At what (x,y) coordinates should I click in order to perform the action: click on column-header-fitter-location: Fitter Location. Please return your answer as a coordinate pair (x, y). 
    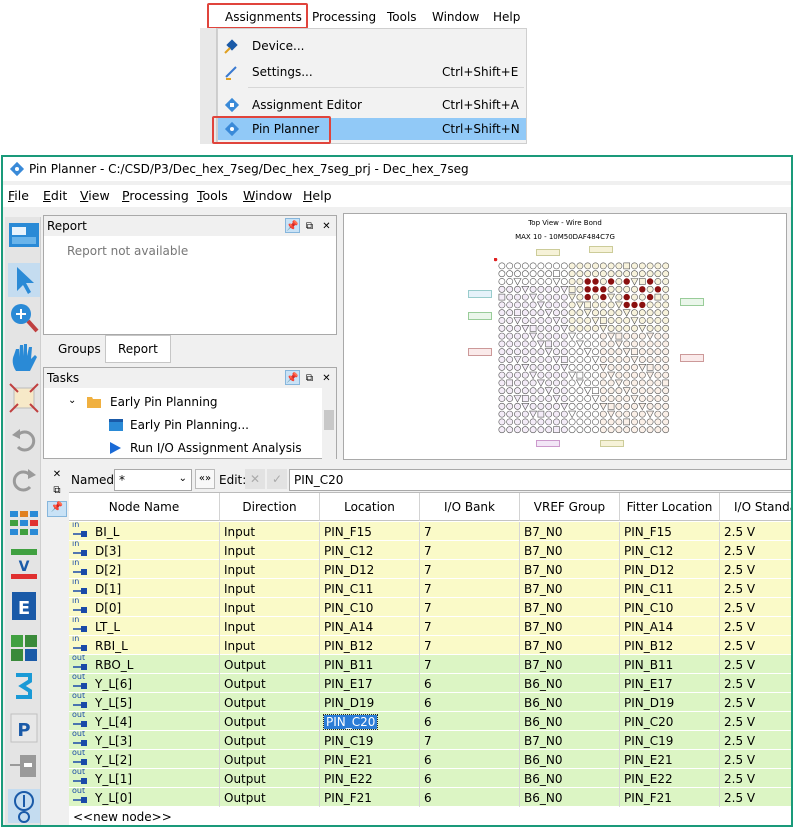
    Looking at the image, I should click on (670, 507).